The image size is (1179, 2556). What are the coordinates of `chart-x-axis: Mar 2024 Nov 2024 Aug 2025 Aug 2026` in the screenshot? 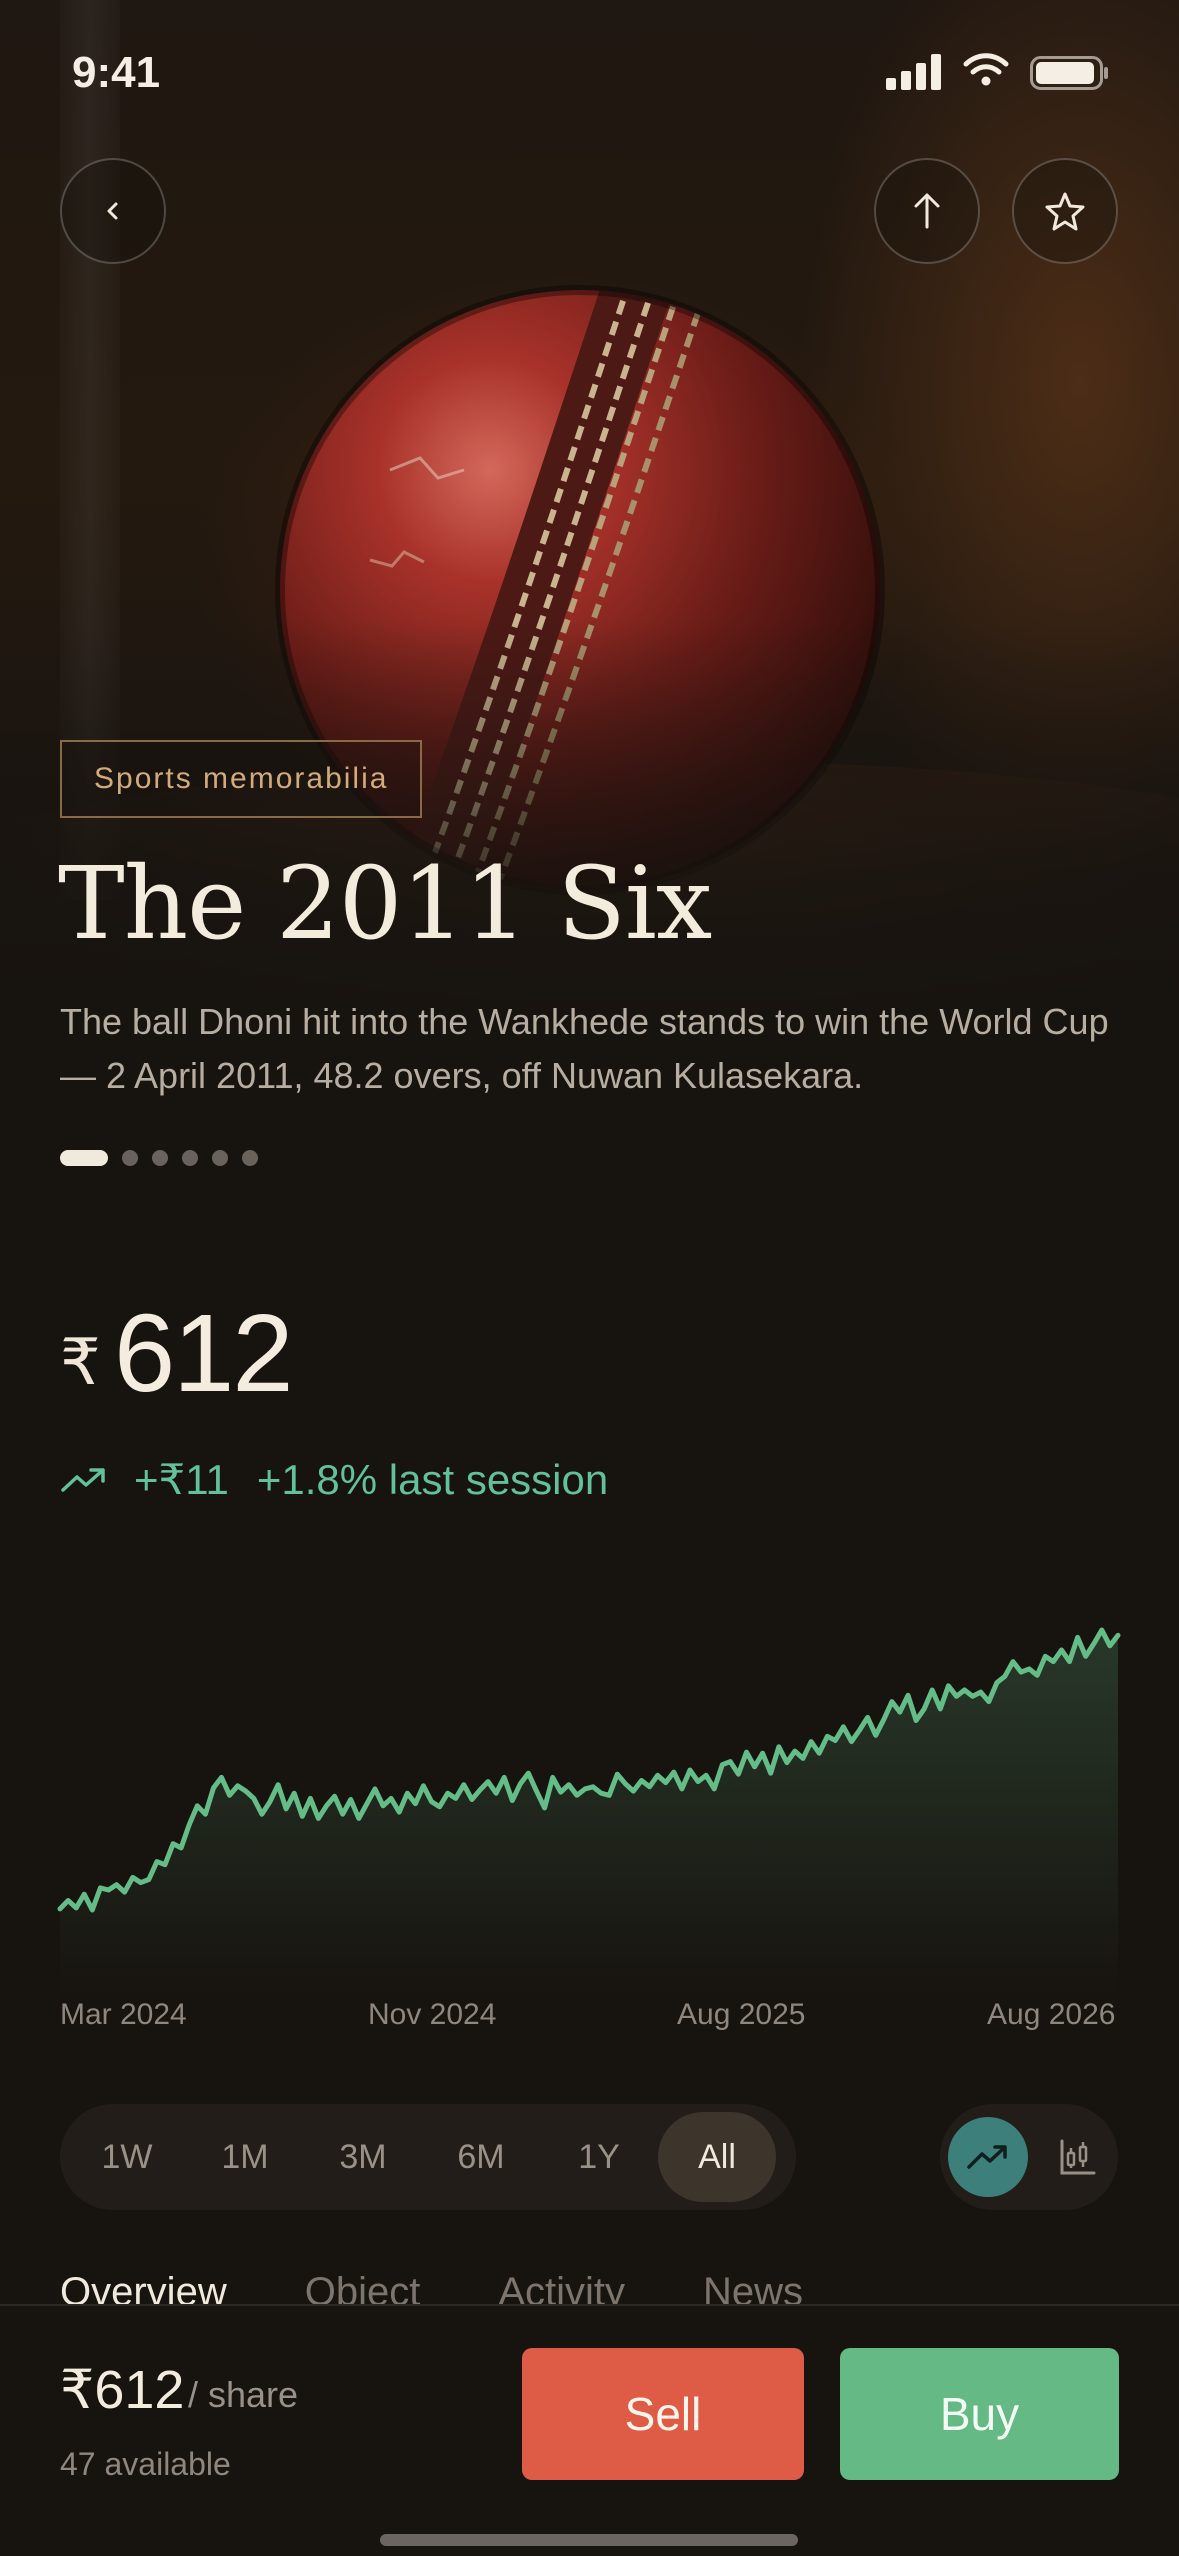 It's located at (589, 2018).